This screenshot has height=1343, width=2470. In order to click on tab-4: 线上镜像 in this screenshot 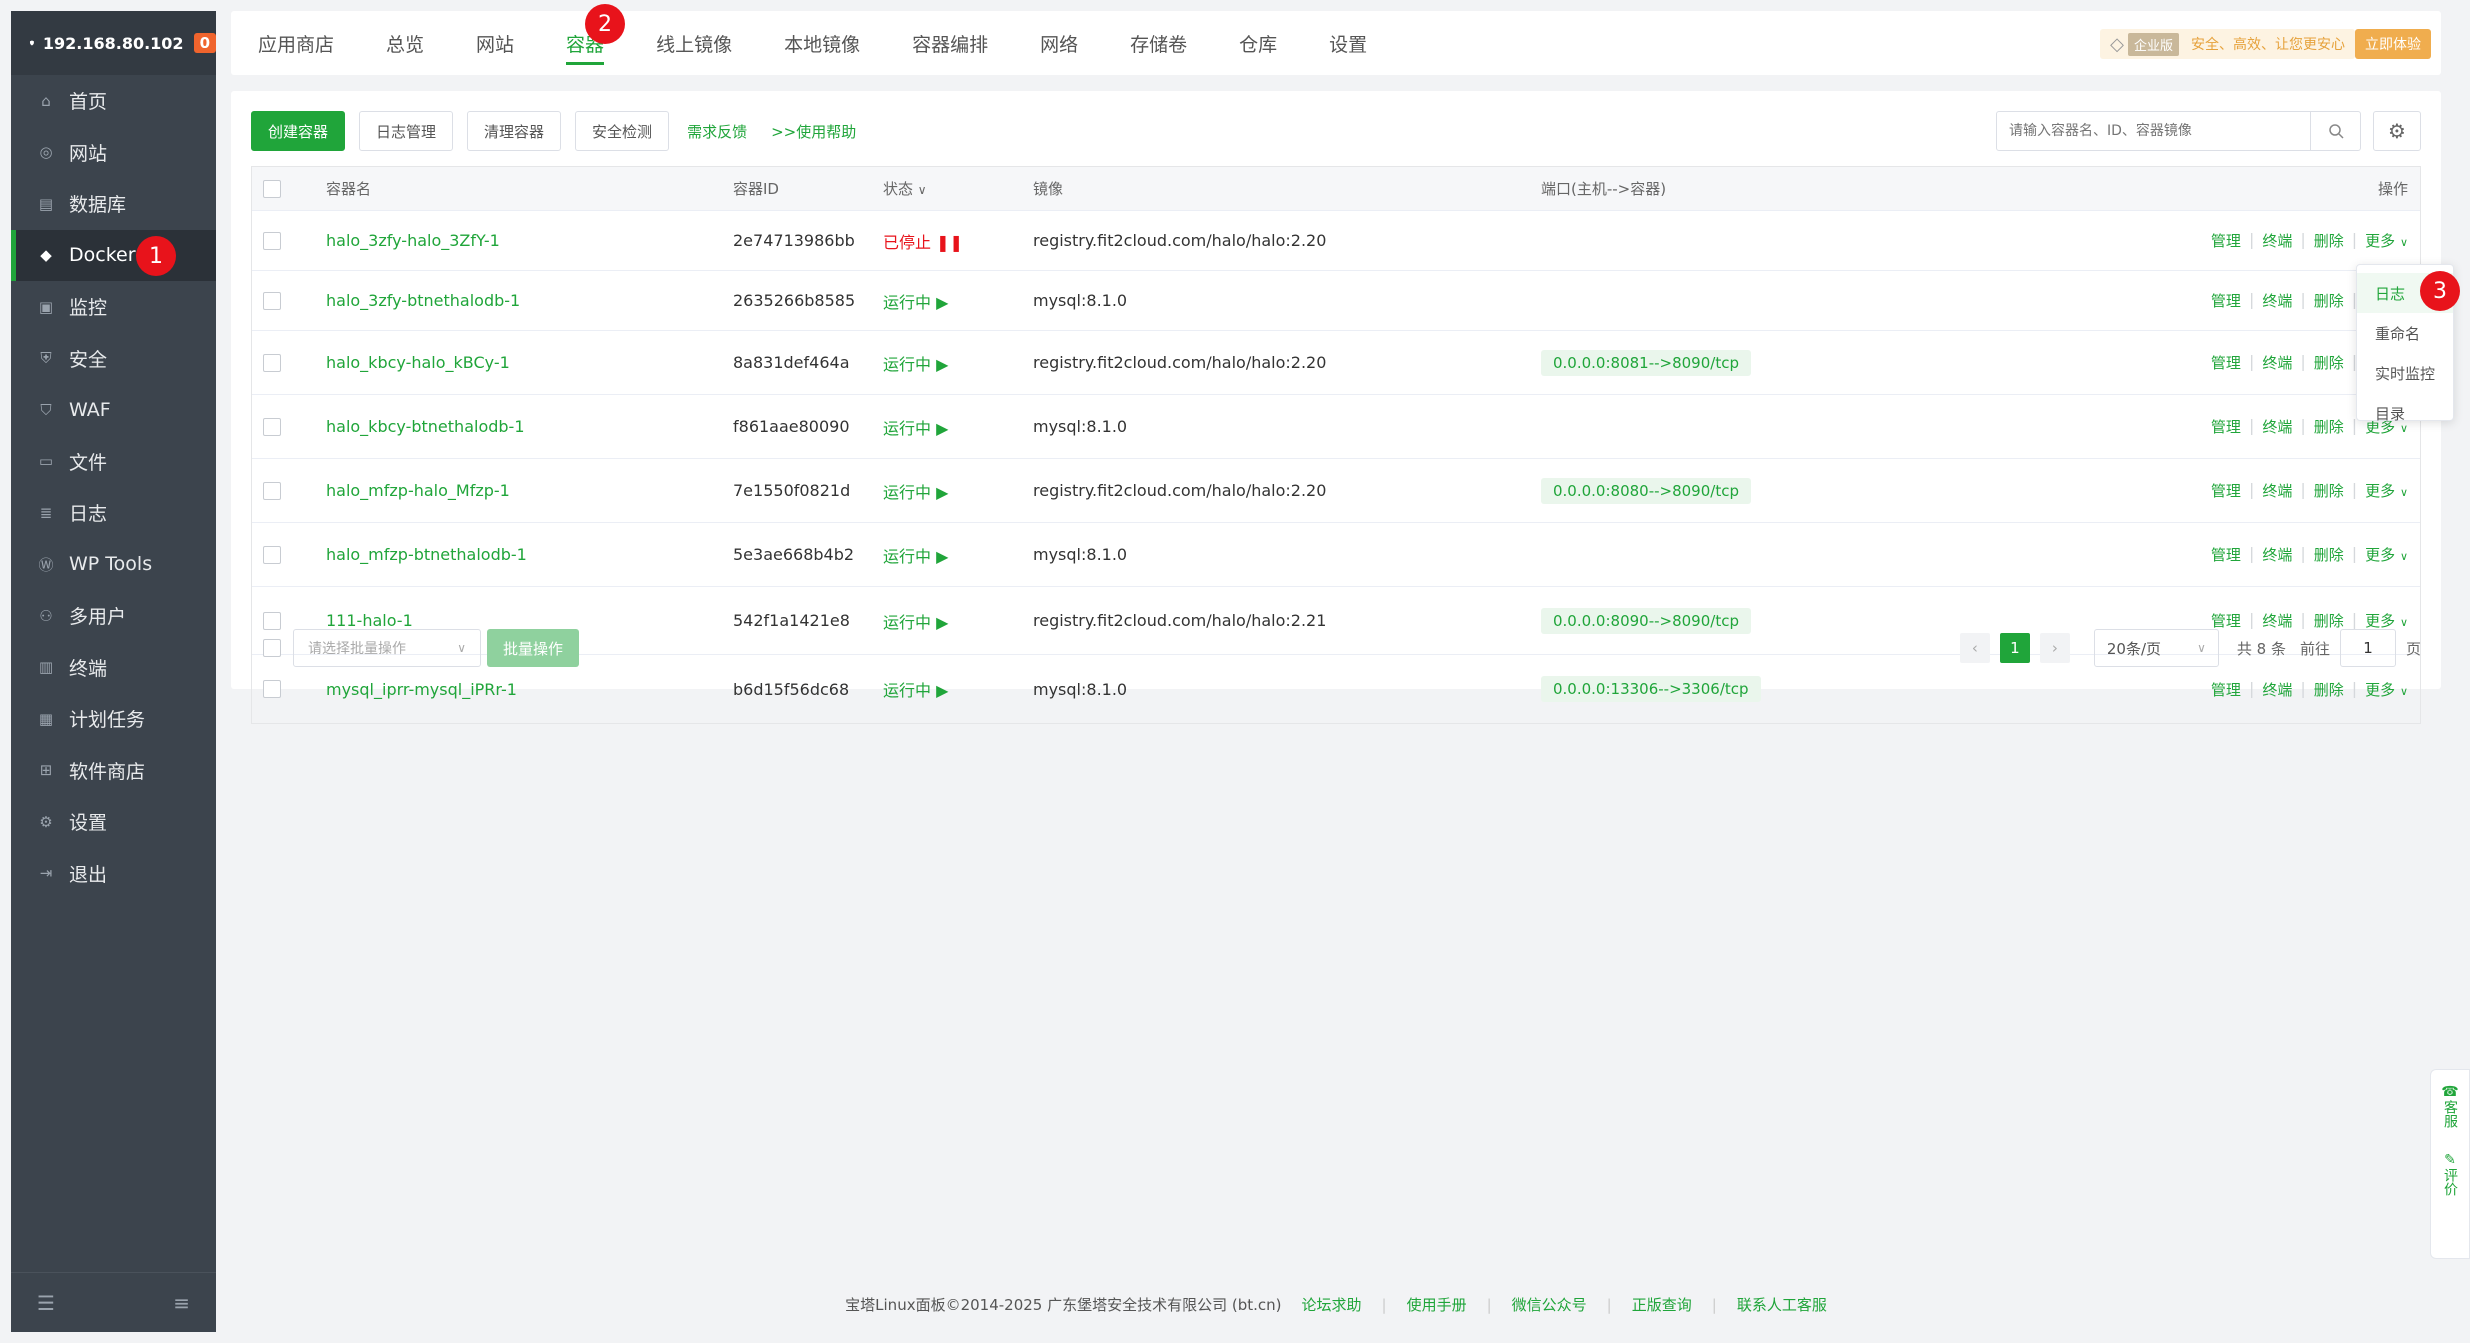, I will do `click(694, 43)`.